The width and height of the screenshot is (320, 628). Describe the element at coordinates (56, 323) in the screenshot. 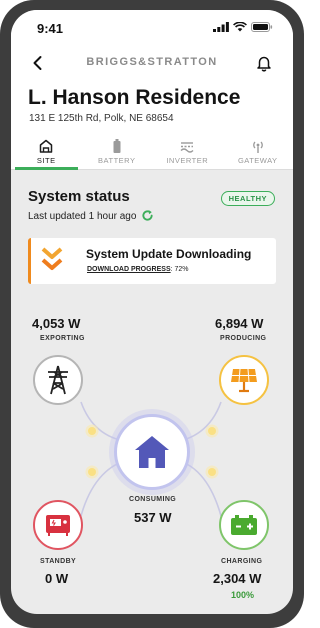

I see `grid-power-value: 4,053 W` at that location.